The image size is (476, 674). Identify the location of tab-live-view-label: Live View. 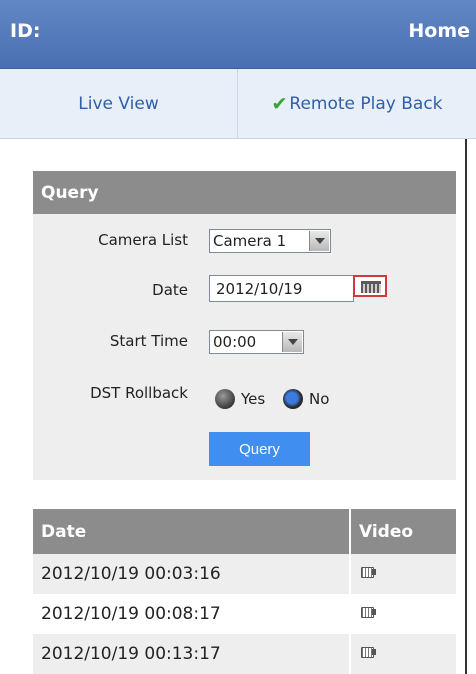
(118, 103).